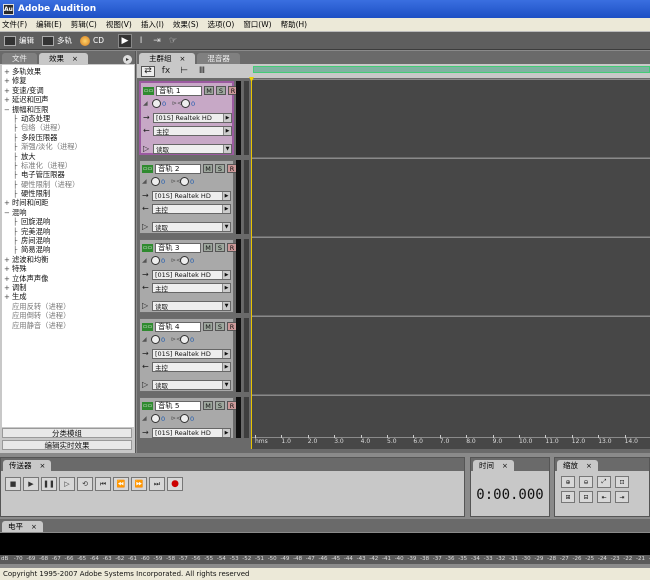  Describe the element at coordinates (152, 24) in the screenshot. I see `menu-insert: 插入(I)` at that location.